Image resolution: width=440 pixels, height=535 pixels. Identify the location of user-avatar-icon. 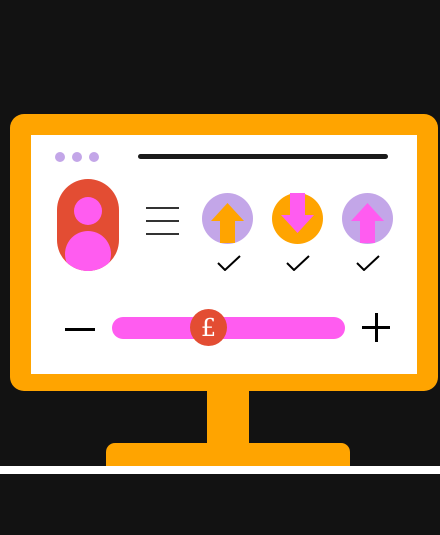
(88, 225).